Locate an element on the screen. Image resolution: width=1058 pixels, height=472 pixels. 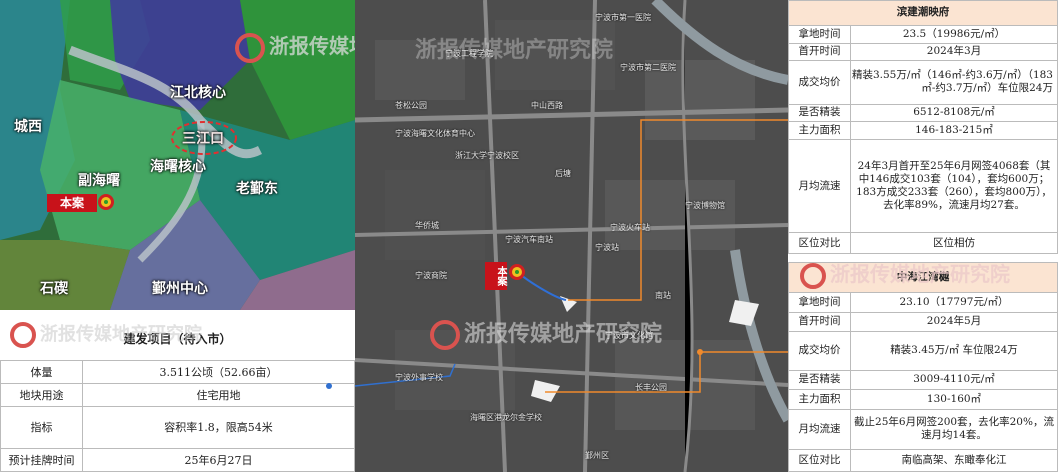
table-row: 主力面积 146-183-215㎡ is located at coordinates (923, 130).